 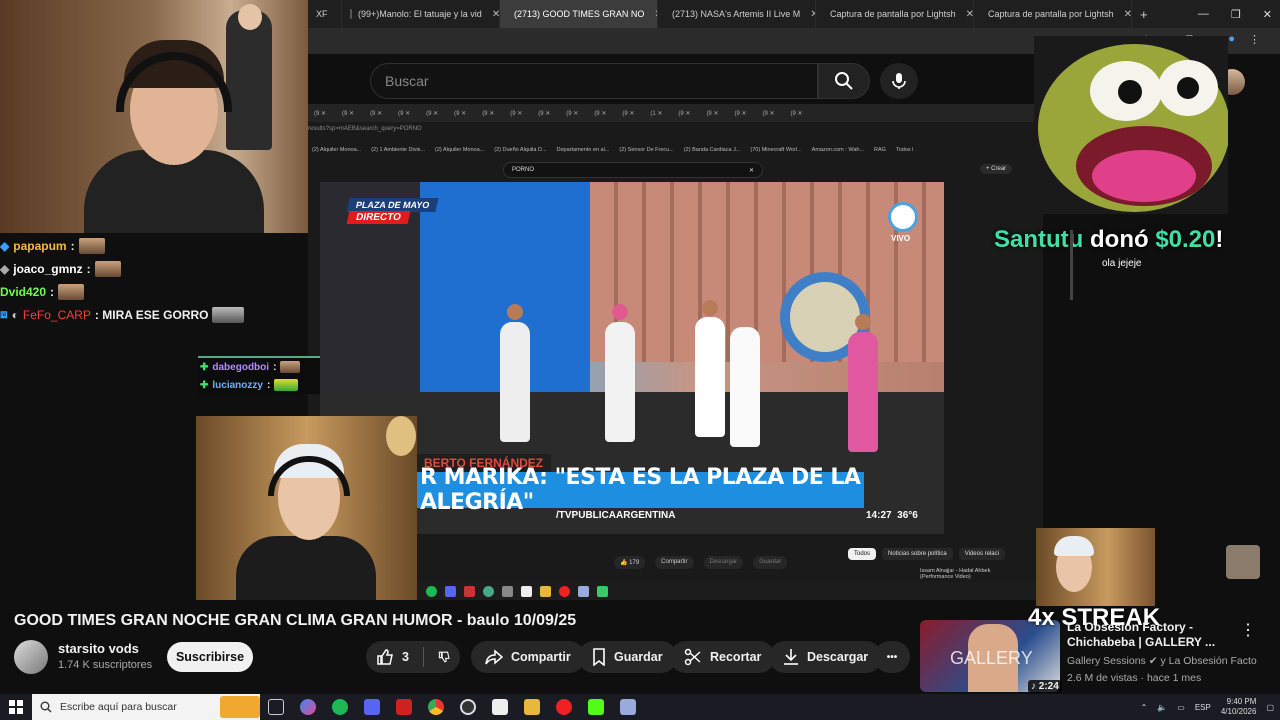 I want to click on badge-icon: ◆, so click(x=5, y=245).